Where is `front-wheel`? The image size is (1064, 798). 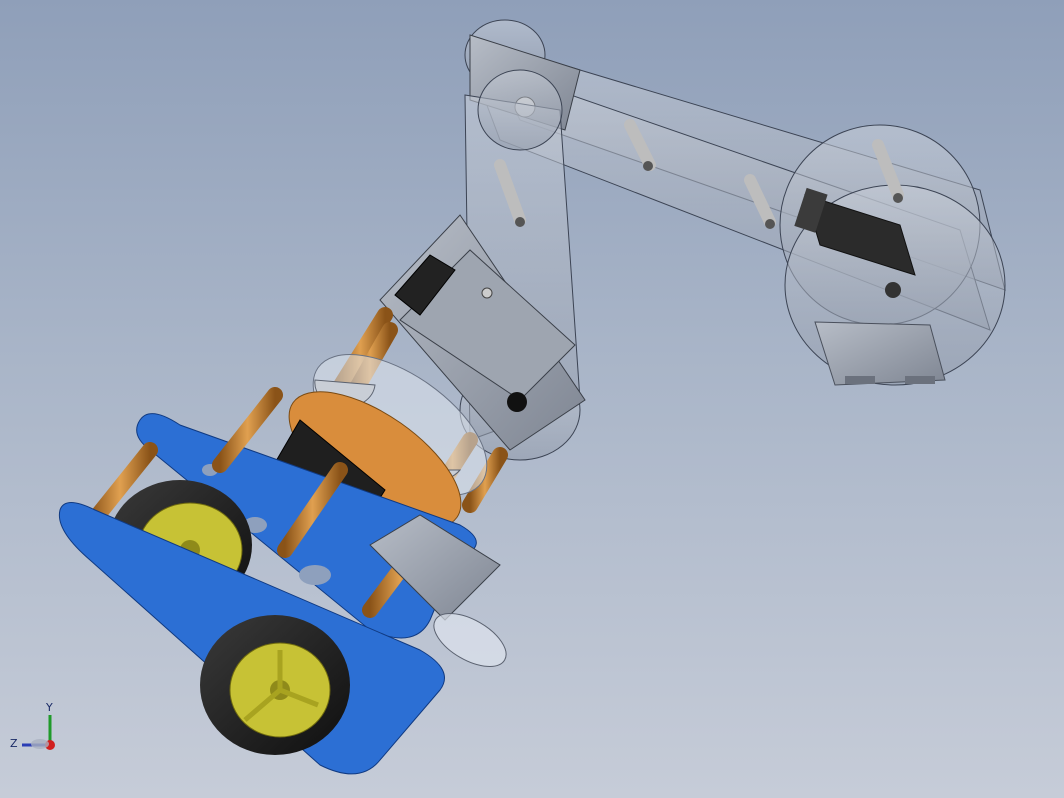
front-wheel is located at coordinates (275, 685).